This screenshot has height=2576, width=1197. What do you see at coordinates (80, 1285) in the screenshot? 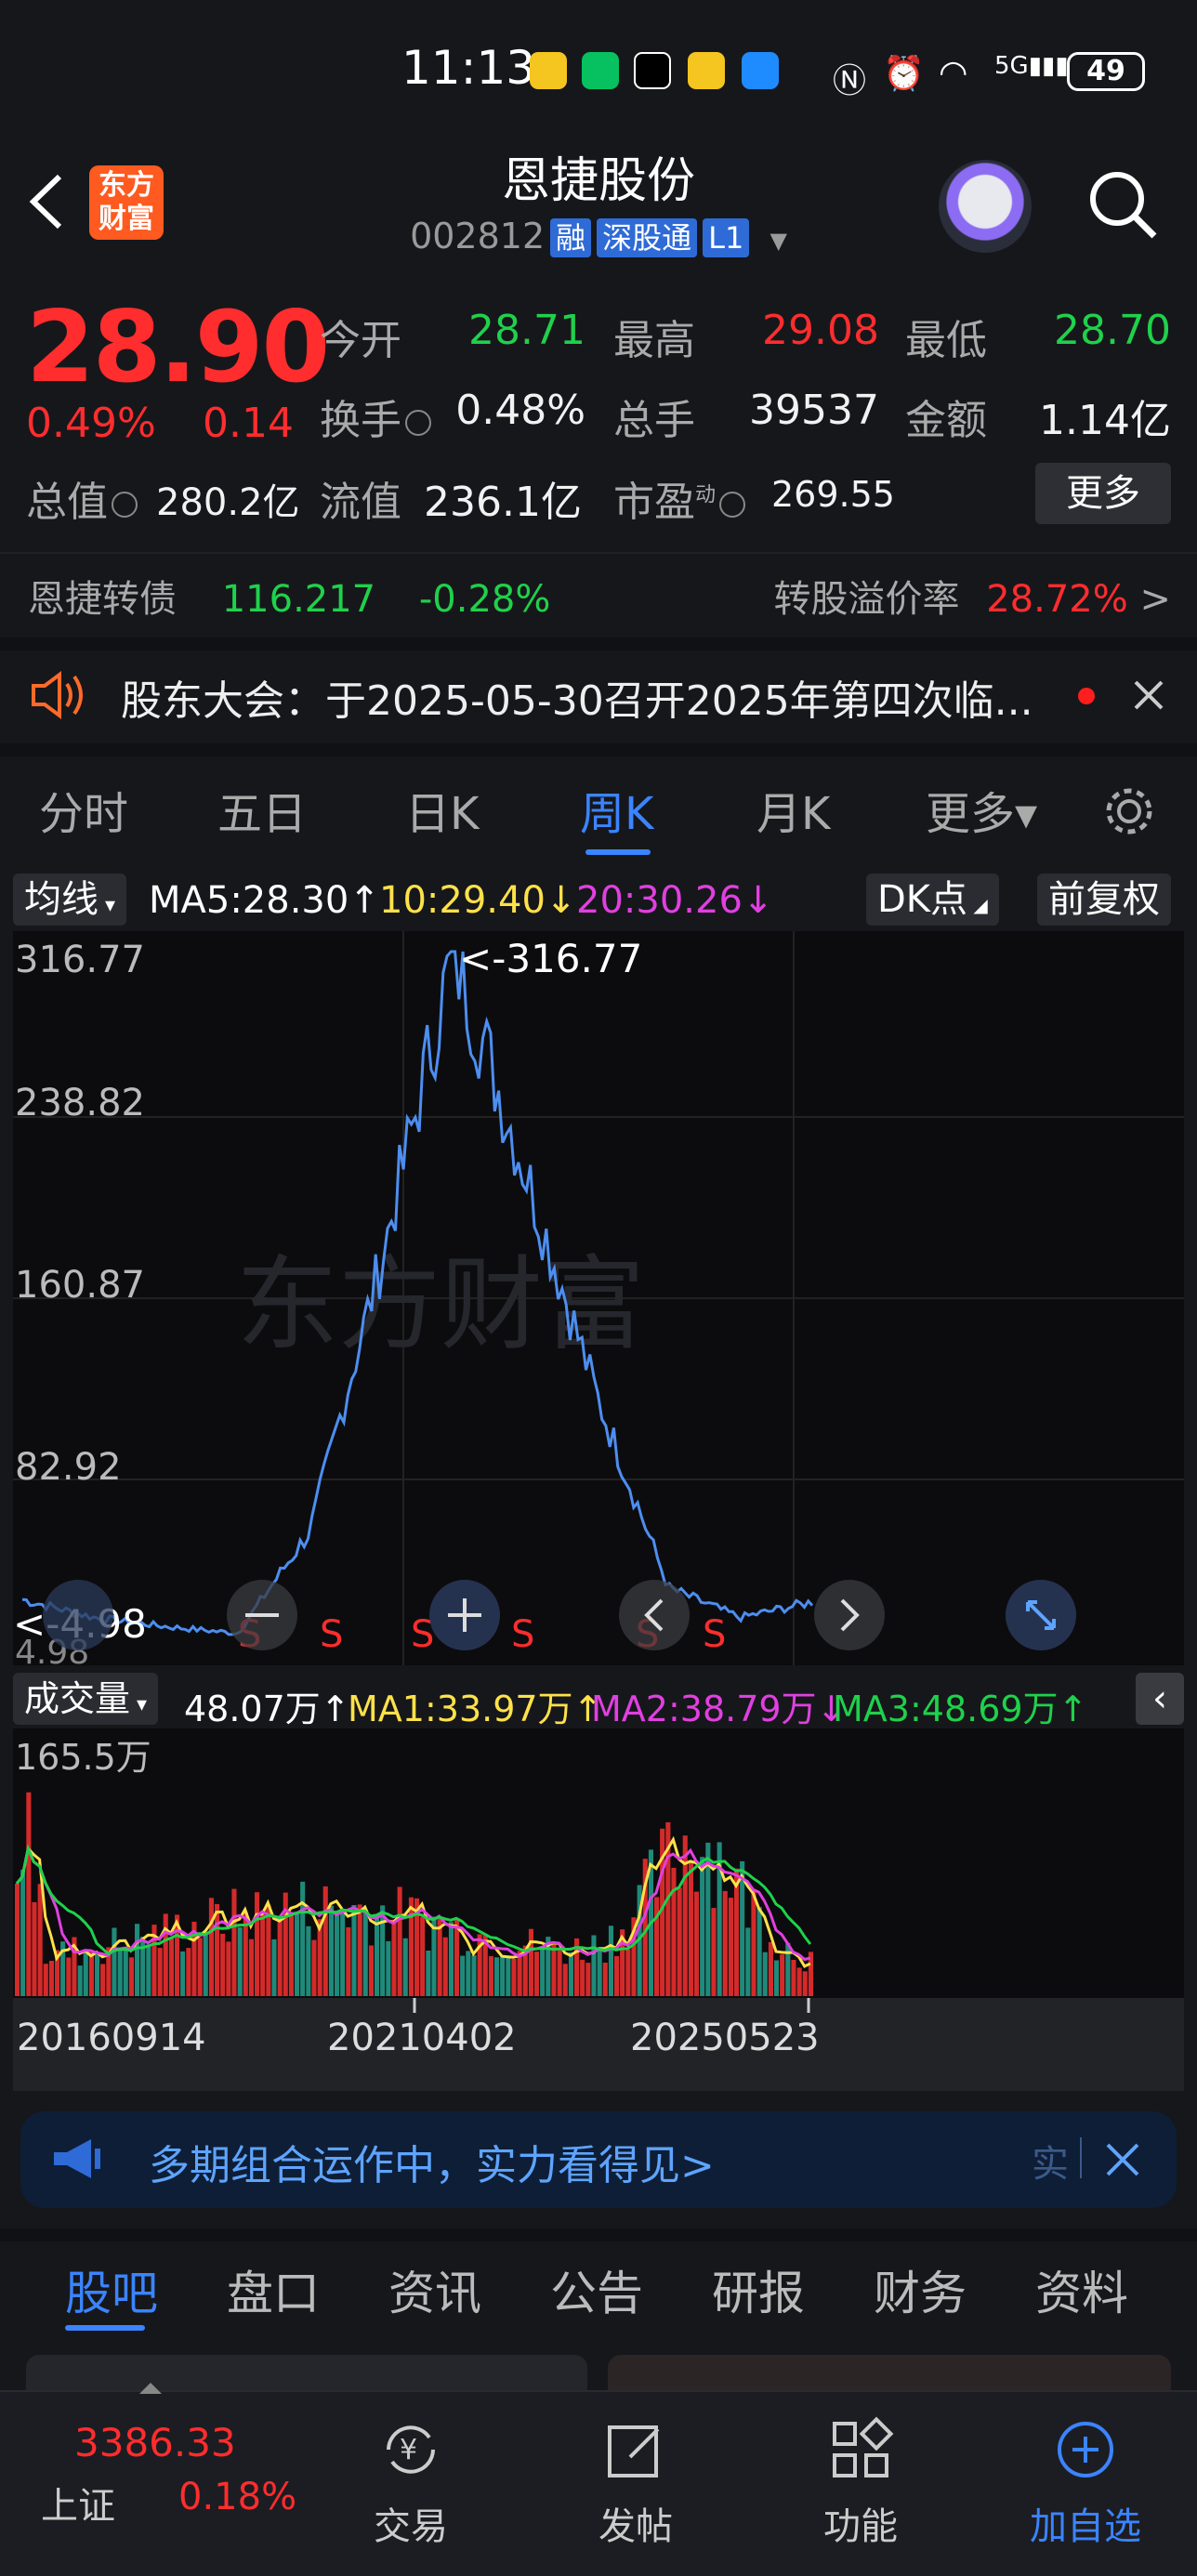
I see `y-tick-2: 160.87` at bounding box center [80, 1285].